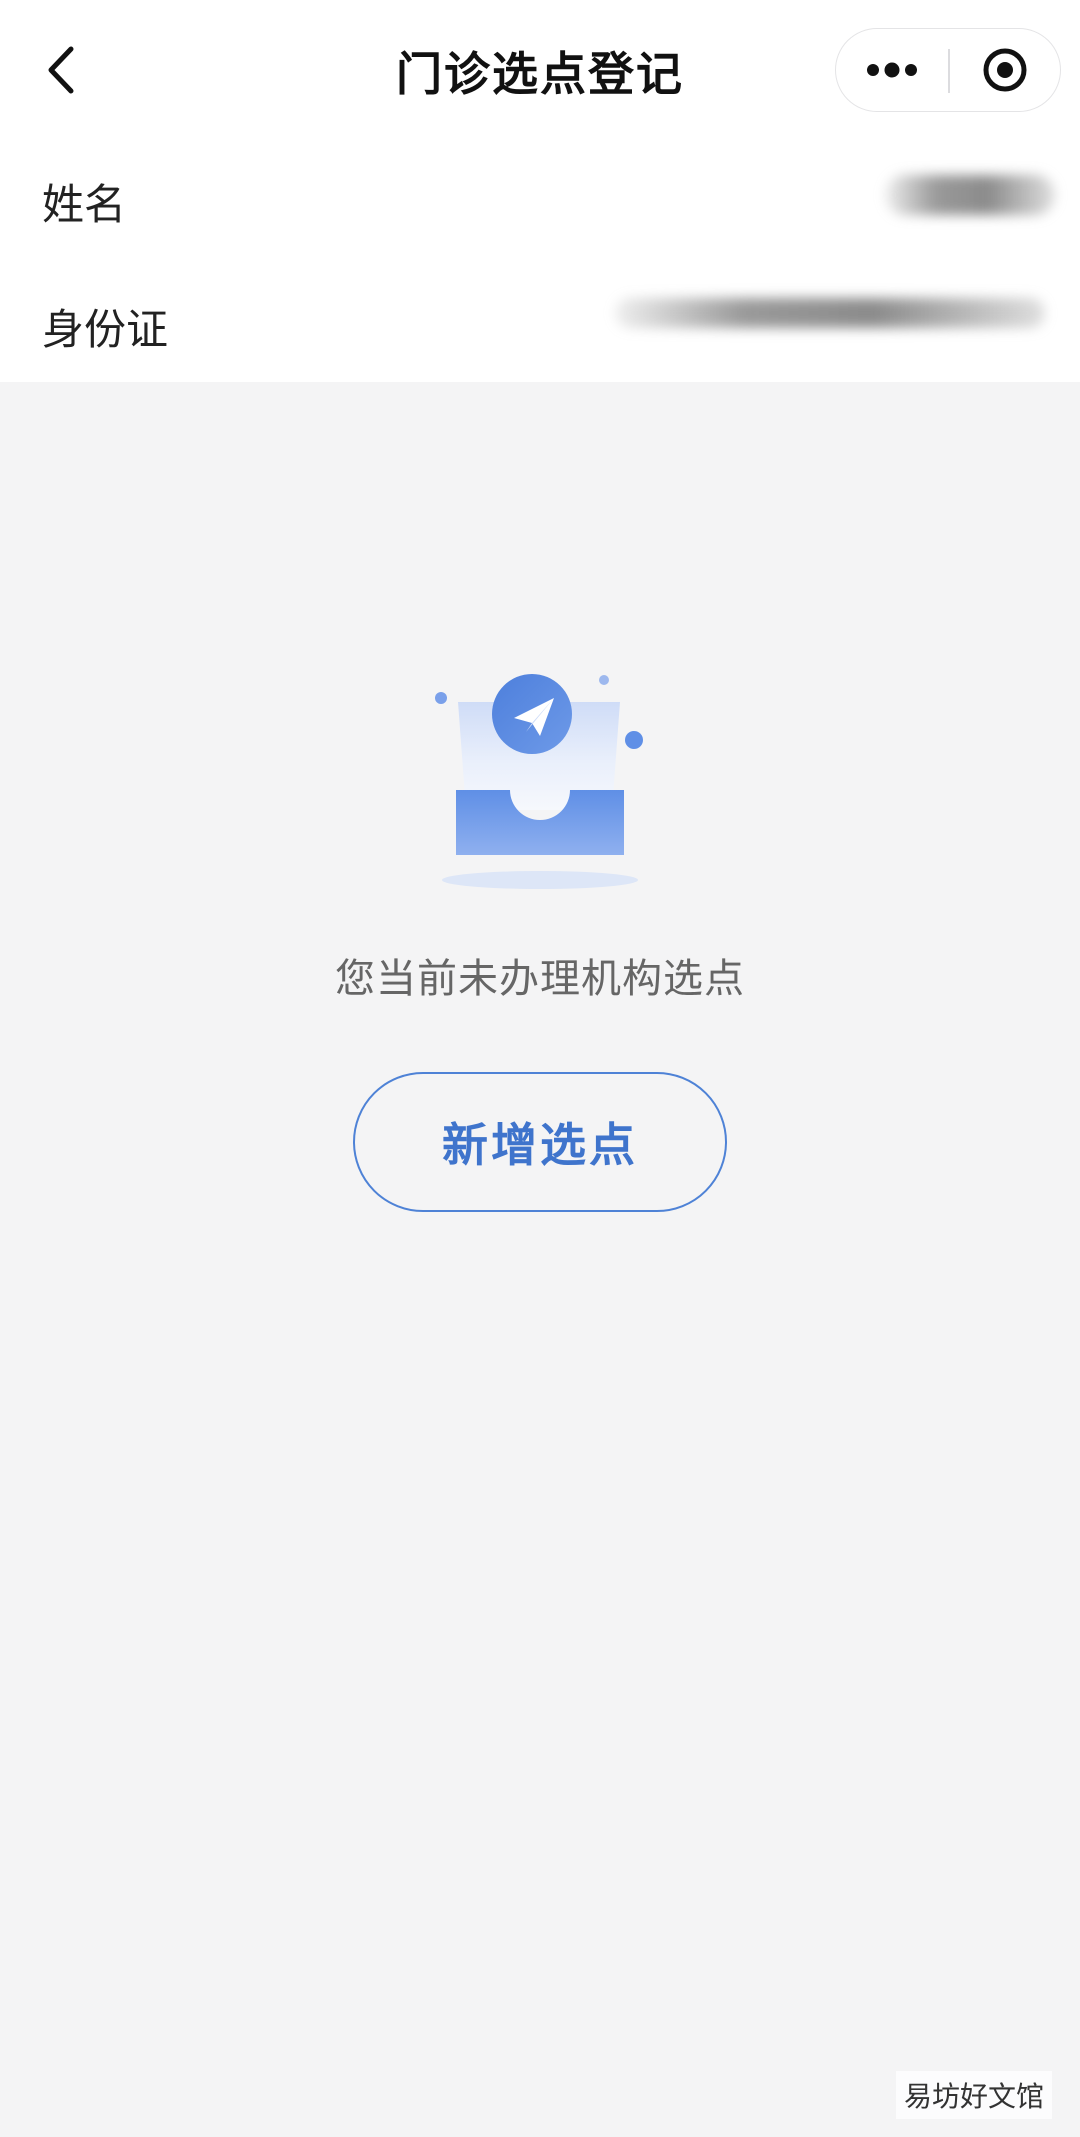 The image size is (1080, 2137). Describe the element at coordinates (830, 313) in the screenshot. I see `id-value-redacted` at that location.